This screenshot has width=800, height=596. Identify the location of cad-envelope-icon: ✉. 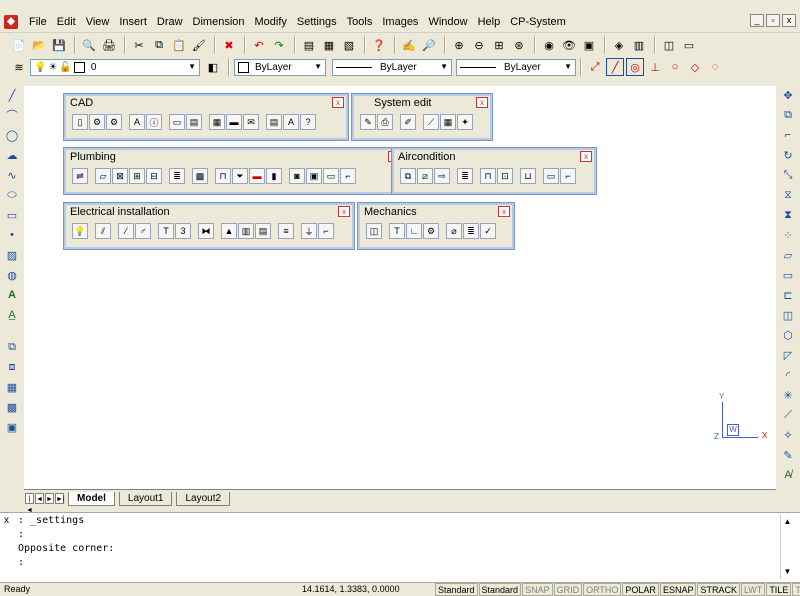
(251, 122).